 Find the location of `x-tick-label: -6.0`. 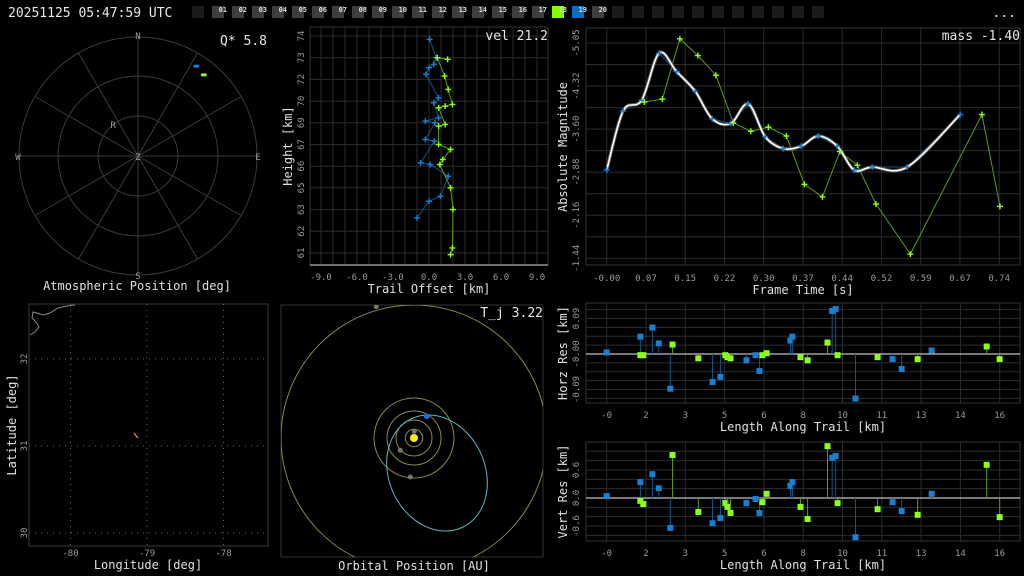

x-tick-label: -6.0 is located at coordinates (357, 278).